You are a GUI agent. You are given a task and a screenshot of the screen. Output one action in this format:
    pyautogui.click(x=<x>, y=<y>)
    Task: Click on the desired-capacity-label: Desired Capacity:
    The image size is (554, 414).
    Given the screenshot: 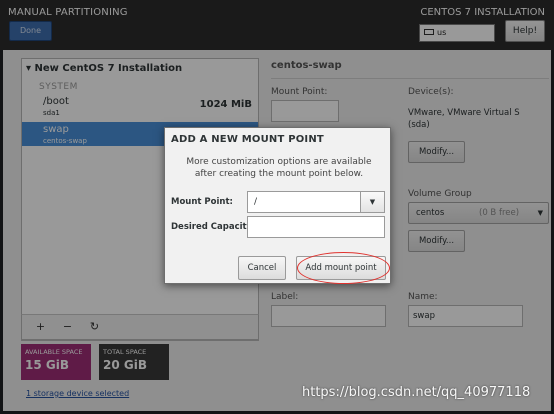 What is the action you would take?
    pyautogui.click(x=213, y=227)
    